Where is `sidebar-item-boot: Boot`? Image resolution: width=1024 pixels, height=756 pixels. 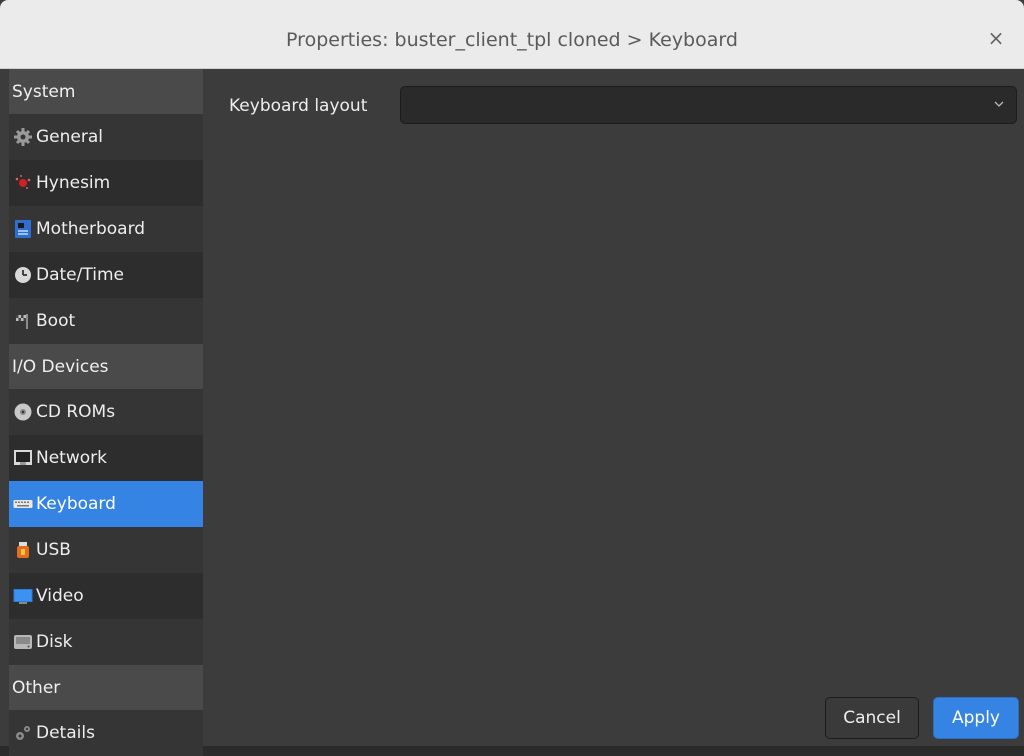
sidebar-item-boot: Boot is located at coordinates (106, 321).